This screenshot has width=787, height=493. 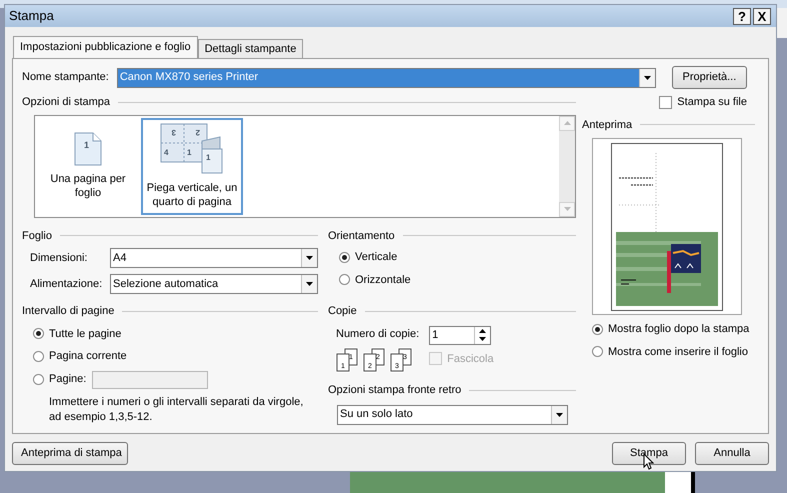 I want to click on checkbox, so click(x=665, y=102).